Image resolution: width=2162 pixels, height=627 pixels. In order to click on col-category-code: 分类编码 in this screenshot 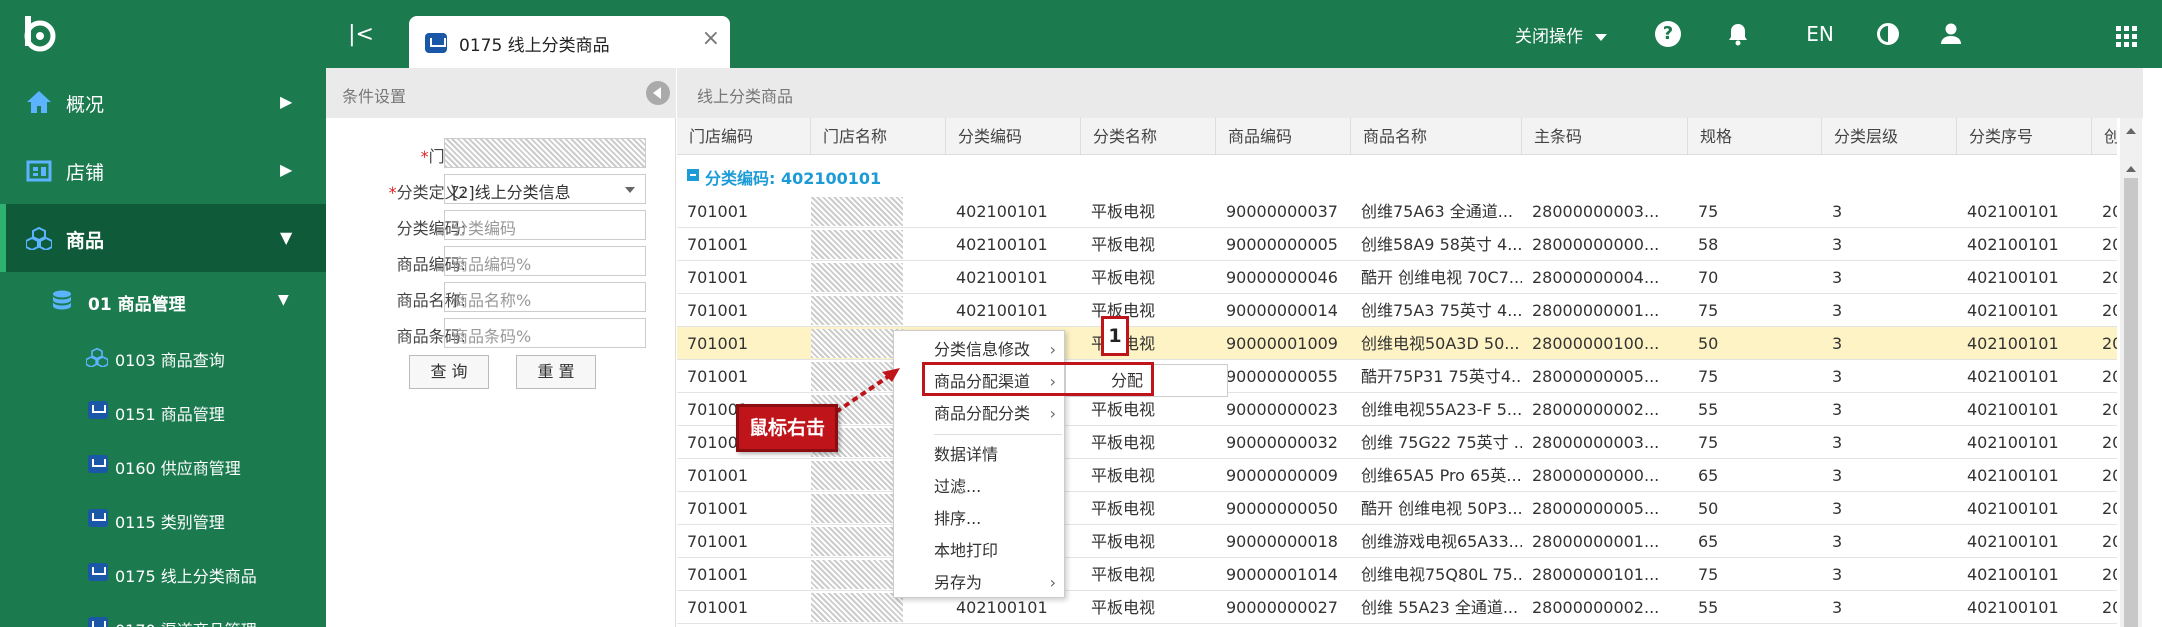, I will do `click(1013, 136)`.